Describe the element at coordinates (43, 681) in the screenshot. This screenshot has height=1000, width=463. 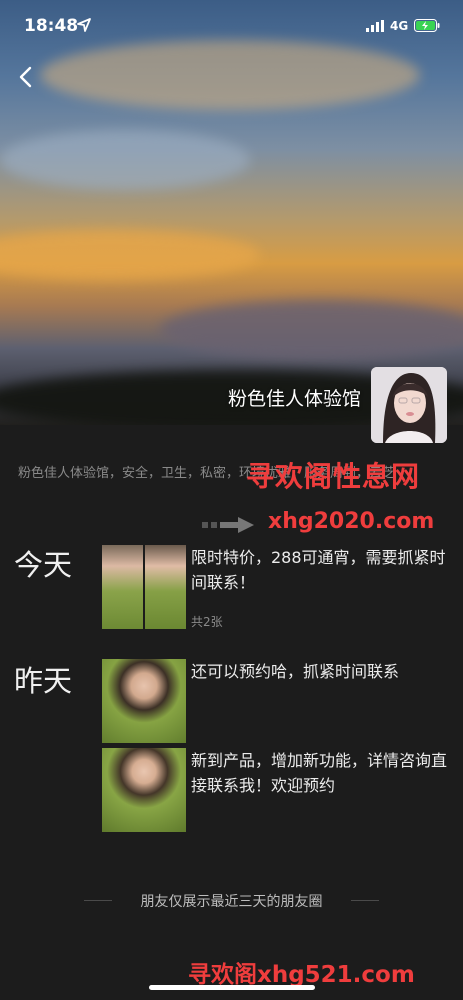
I see `day-label-yesterday: 昨天` at that location.